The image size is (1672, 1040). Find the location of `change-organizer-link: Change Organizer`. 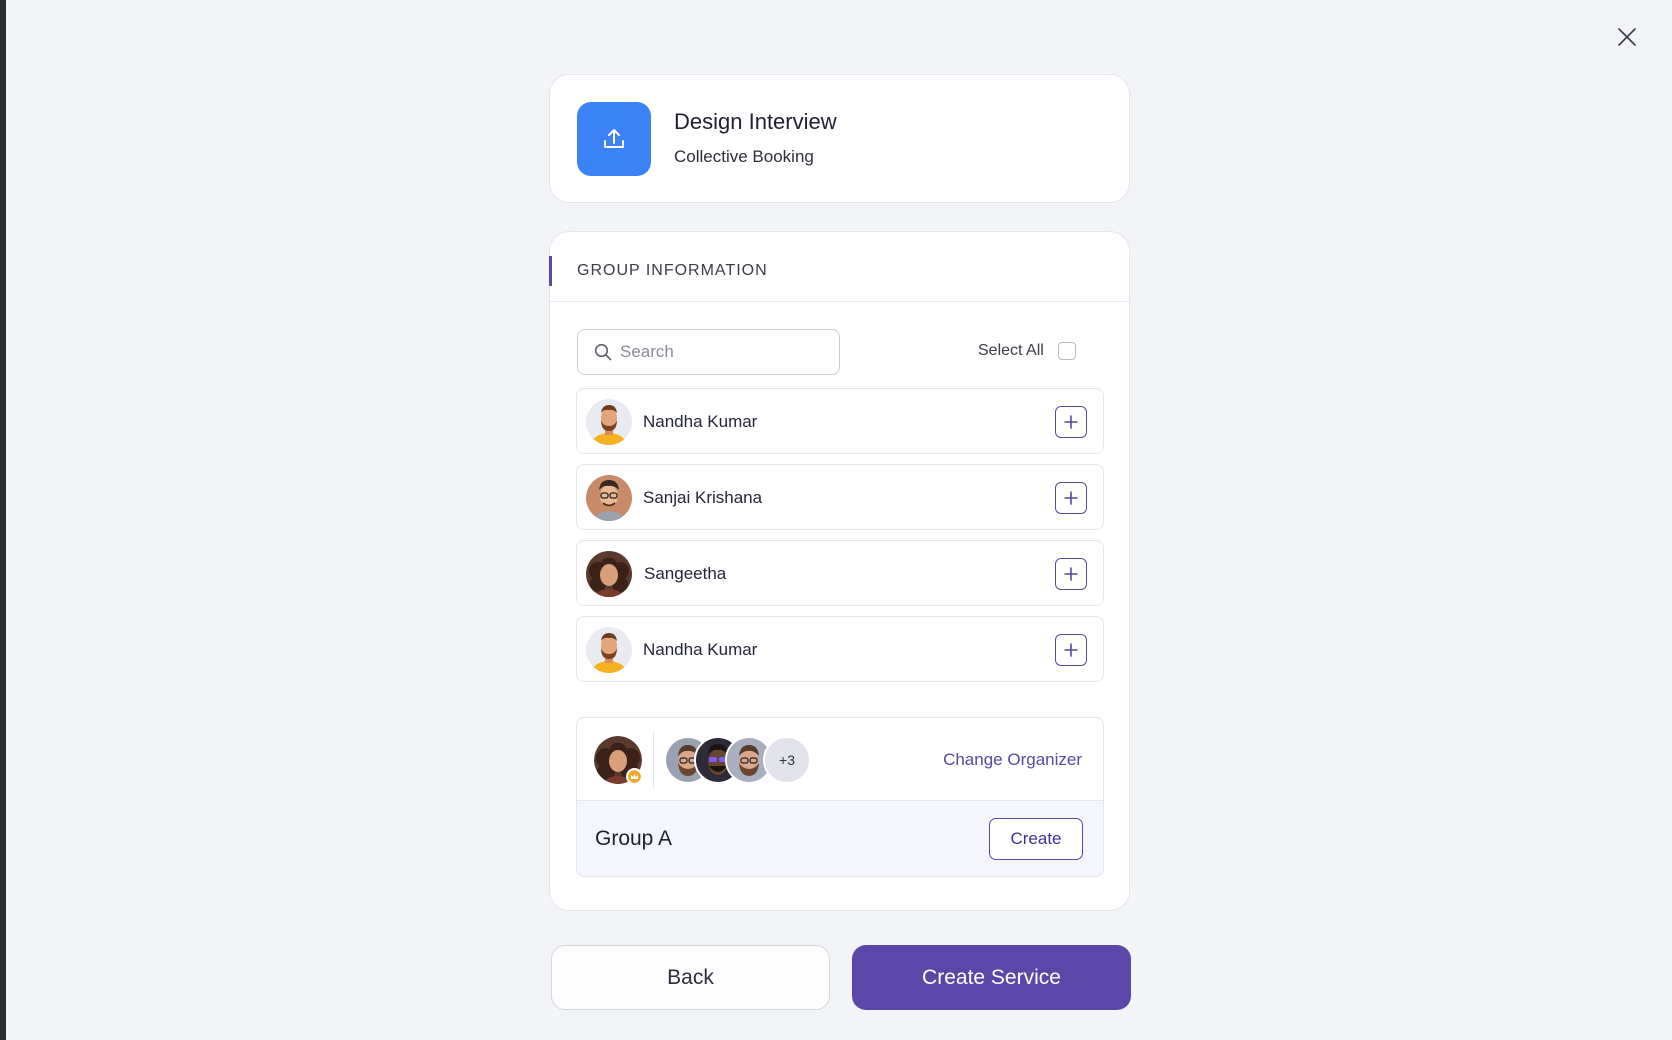

change-organizer-link: Change Organizer is located at coordinates (1012, 760).